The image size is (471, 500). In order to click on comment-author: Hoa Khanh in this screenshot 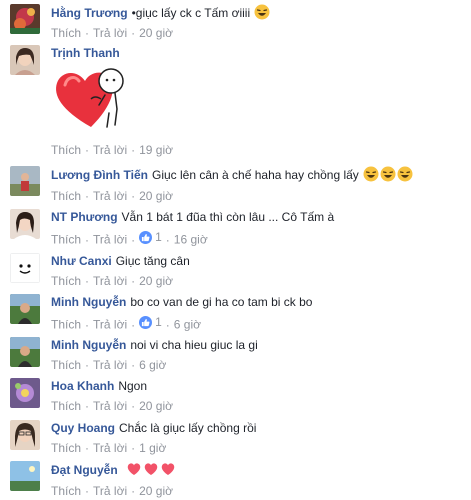, I will do `click(82, 386)`.